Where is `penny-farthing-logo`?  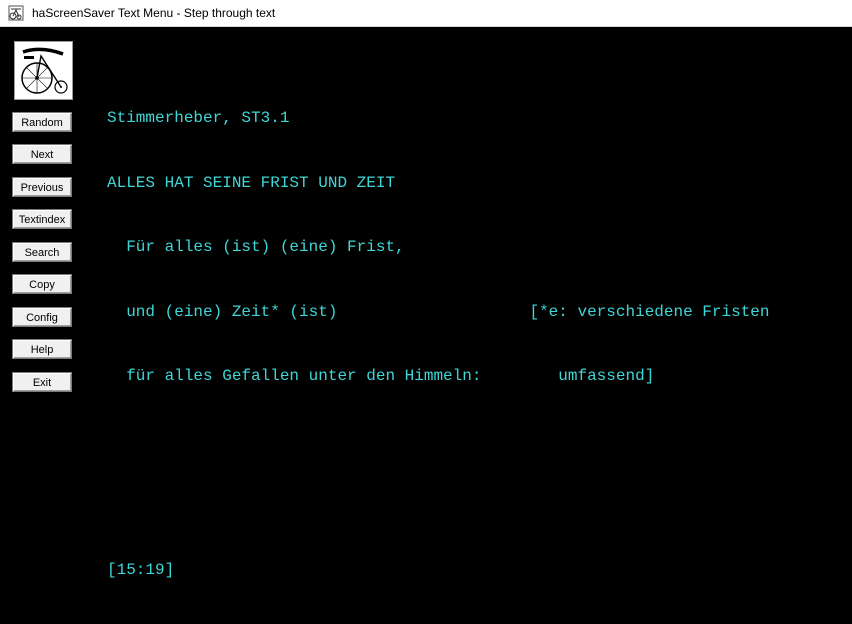 penny-farthing-logo is located at coordinates (43, 70).